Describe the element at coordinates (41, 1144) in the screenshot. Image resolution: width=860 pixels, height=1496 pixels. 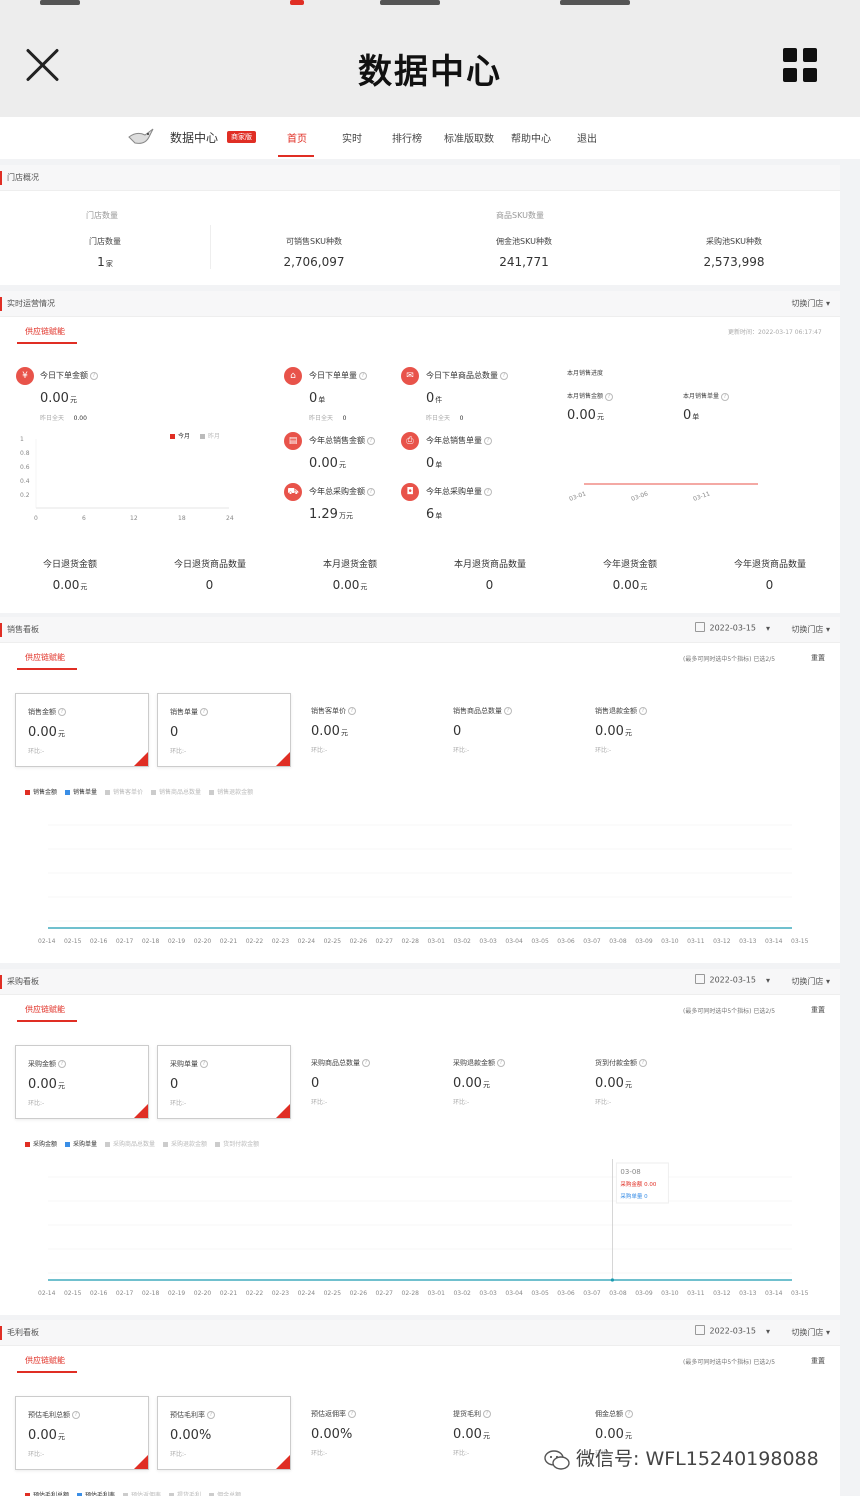
I see `legend-item: 采购金额` at that location.